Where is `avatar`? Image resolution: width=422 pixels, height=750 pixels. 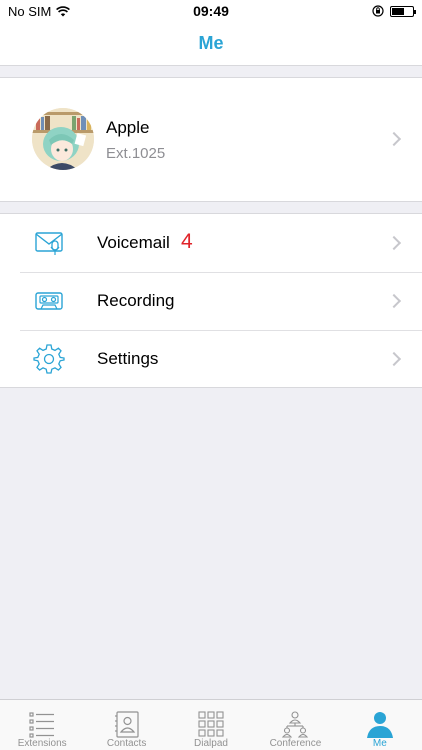
avatar is located at coordinates (63, 139).